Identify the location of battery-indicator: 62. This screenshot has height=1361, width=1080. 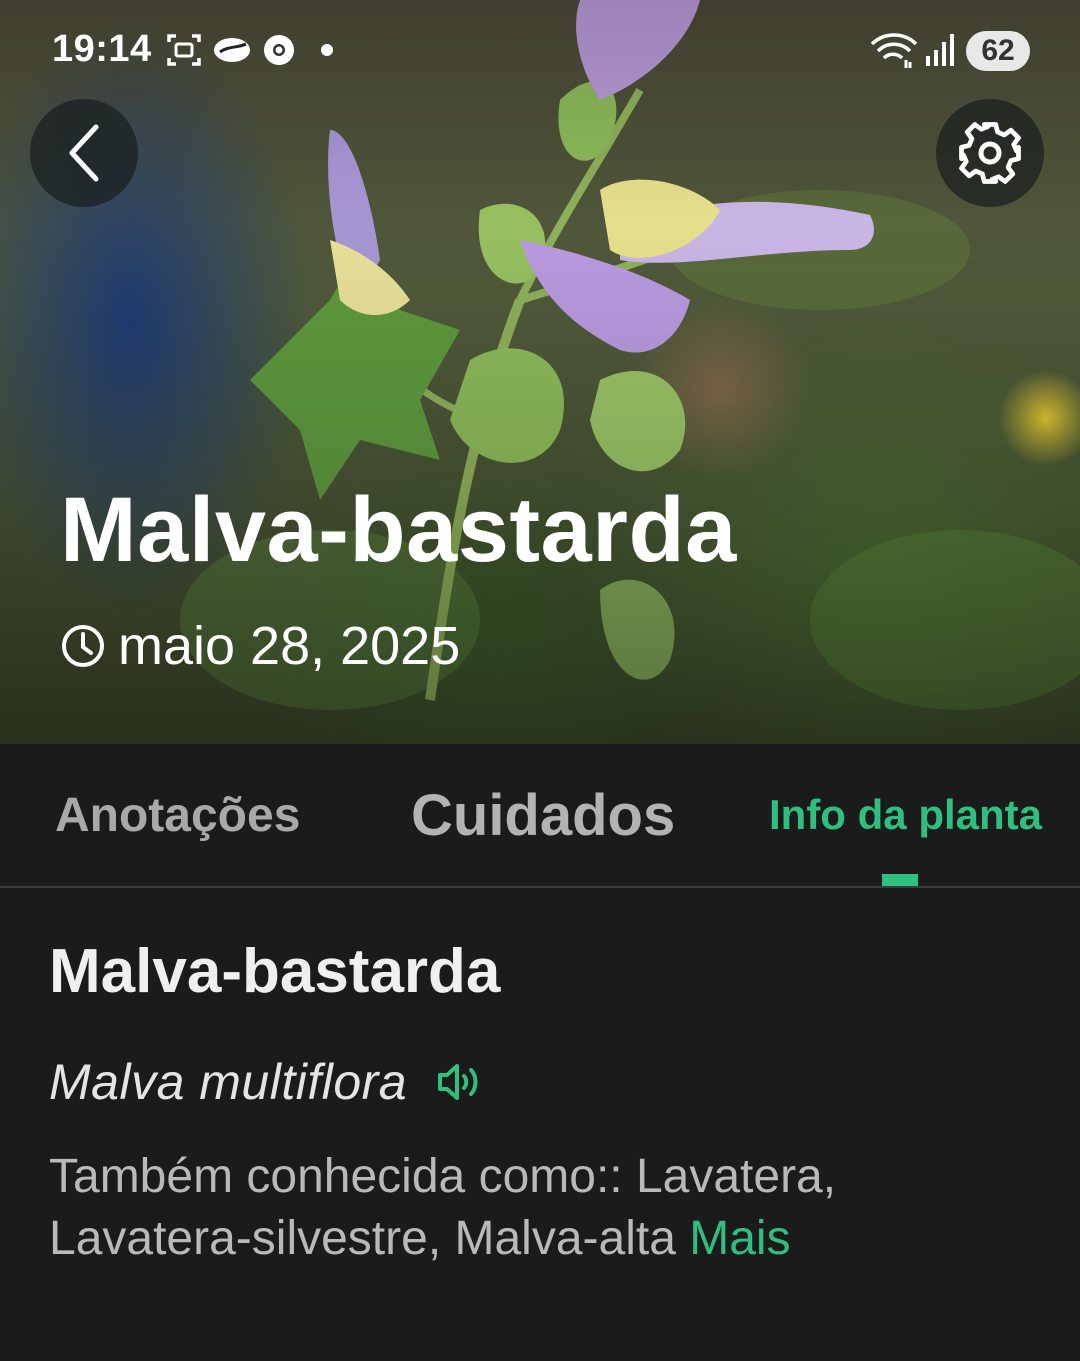
(998, 51).